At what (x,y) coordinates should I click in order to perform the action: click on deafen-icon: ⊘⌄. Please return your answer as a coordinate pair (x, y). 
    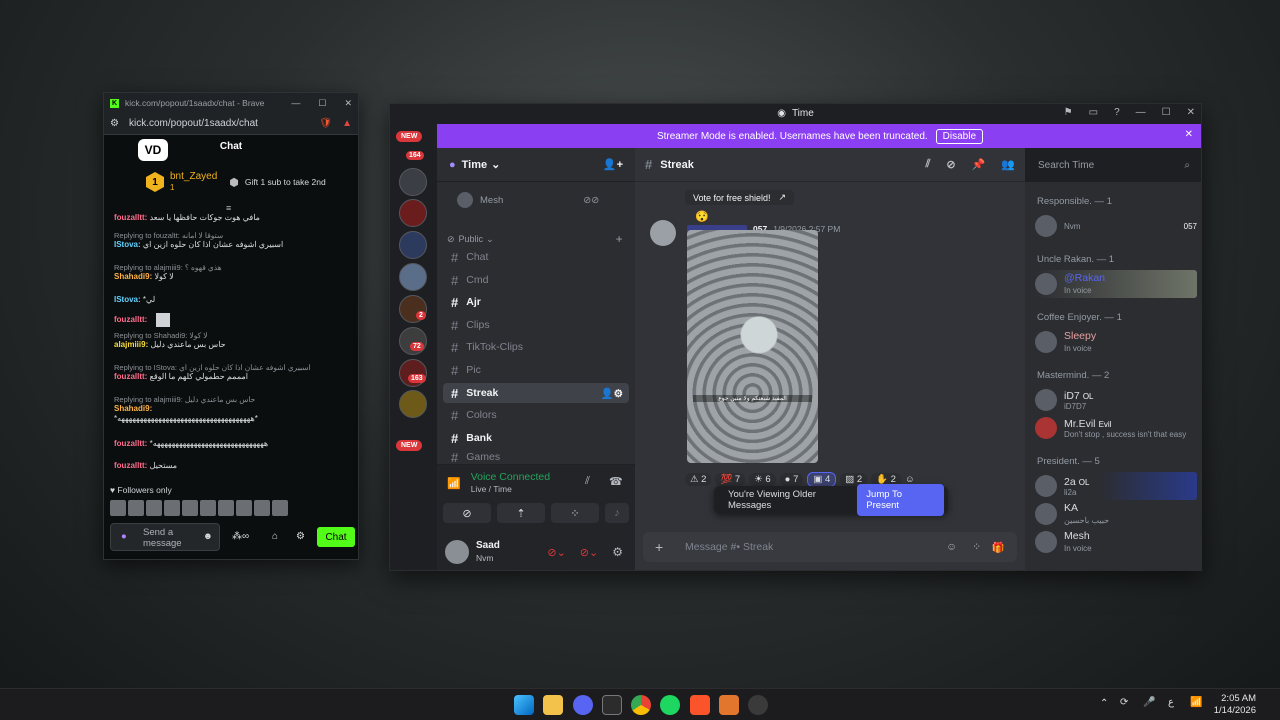
    Looking at the image, I should click on (589, 552).